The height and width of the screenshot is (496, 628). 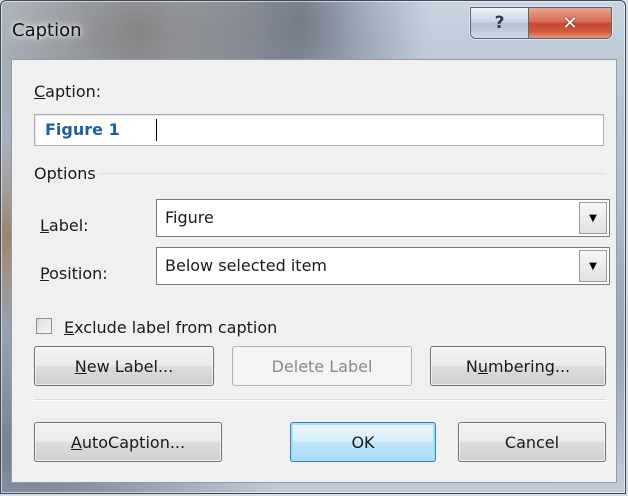 What do you see at coordinates (322, 366) in the screenshot?
I see `delete-label-button: Delete Label` at bounding box center [322, 366].